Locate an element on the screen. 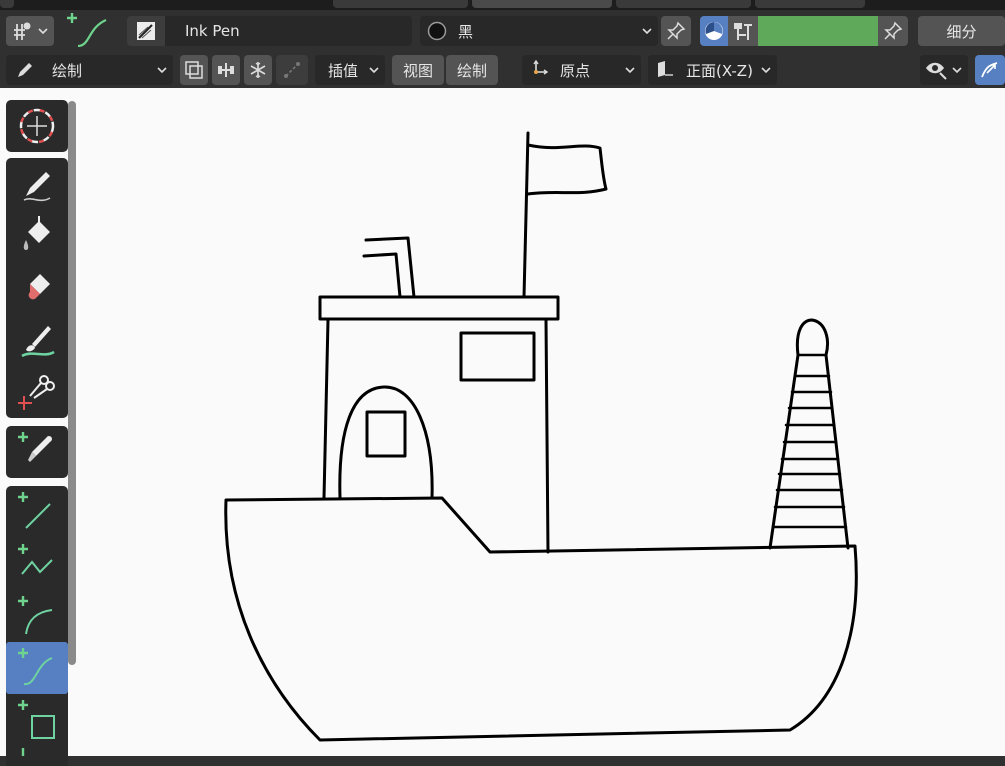 The width and height of the screenshot is (1005, 766). edit-lines-button is located at coordinates (292, 70).